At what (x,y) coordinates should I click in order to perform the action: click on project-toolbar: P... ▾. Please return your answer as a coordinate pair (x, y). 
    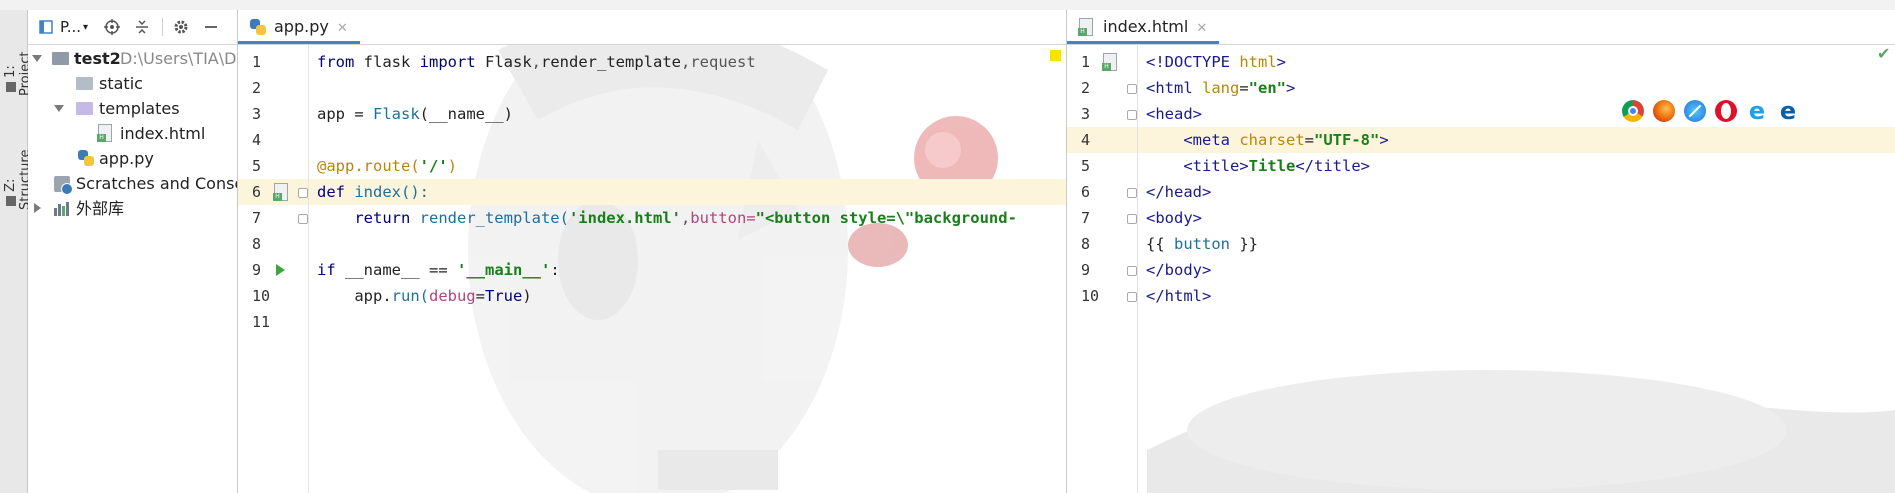
    Looking at the image, I should click on (132, 27).